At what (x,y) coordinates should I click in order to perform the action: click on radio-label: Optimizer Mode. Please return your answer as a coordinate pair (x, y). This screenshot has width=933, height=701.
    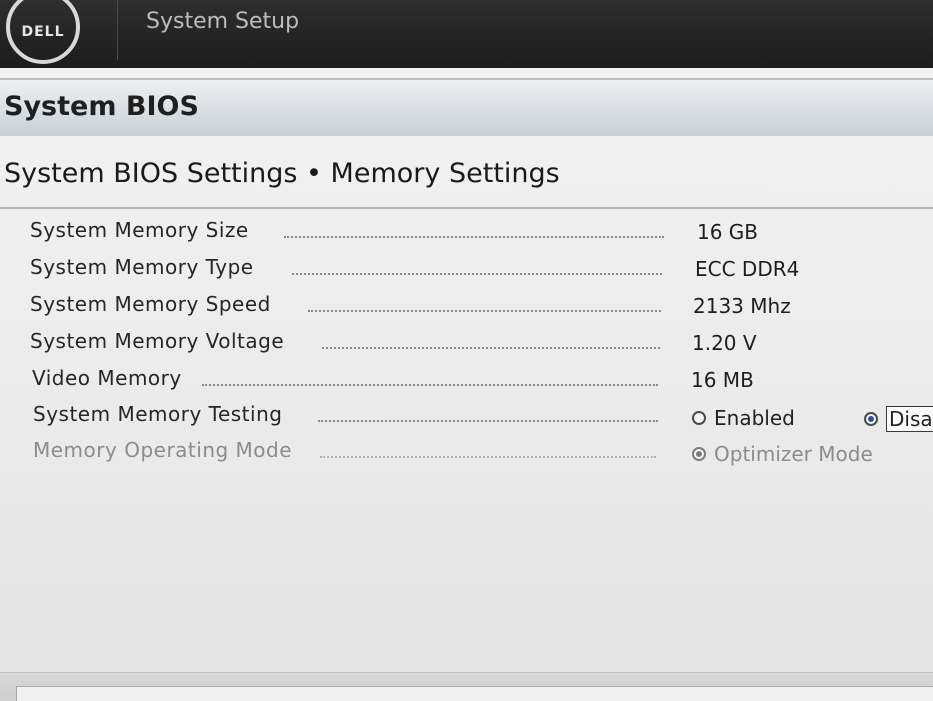
    Looking at the image, I should click on (793, 454).